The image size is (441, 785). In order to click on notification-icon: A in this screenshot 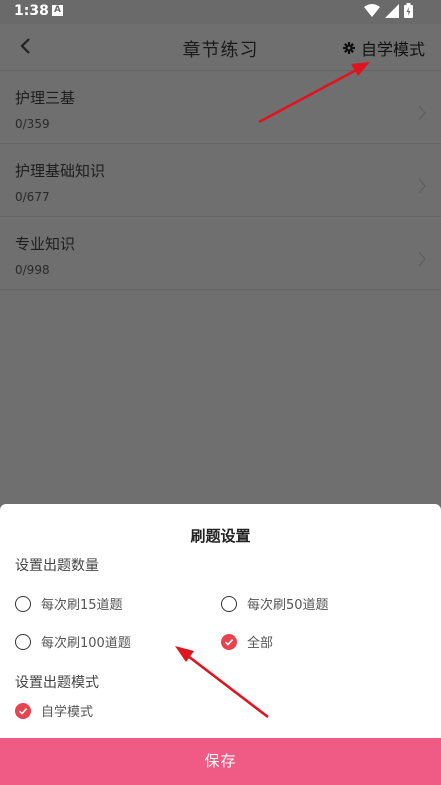, I will do `click(57, 10)`.